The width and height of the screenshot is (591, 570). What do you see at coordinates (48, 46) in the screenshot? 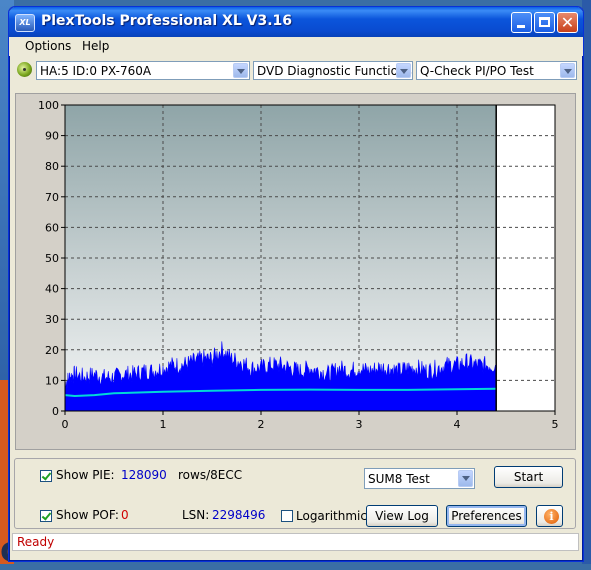
I see `menu-options: Options` at bounding box center [48, 46].